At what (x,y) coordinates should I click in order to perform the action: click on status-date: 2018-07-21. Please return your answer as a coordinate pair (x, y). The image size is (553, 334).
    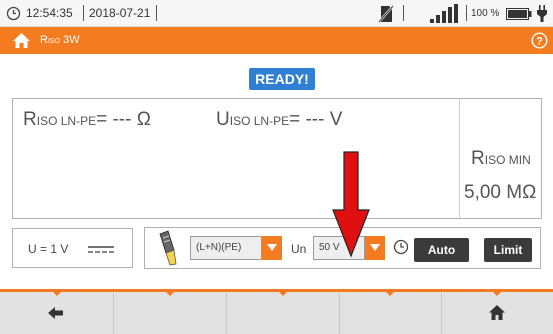
    Looking at the image, I should click on (120, 13).